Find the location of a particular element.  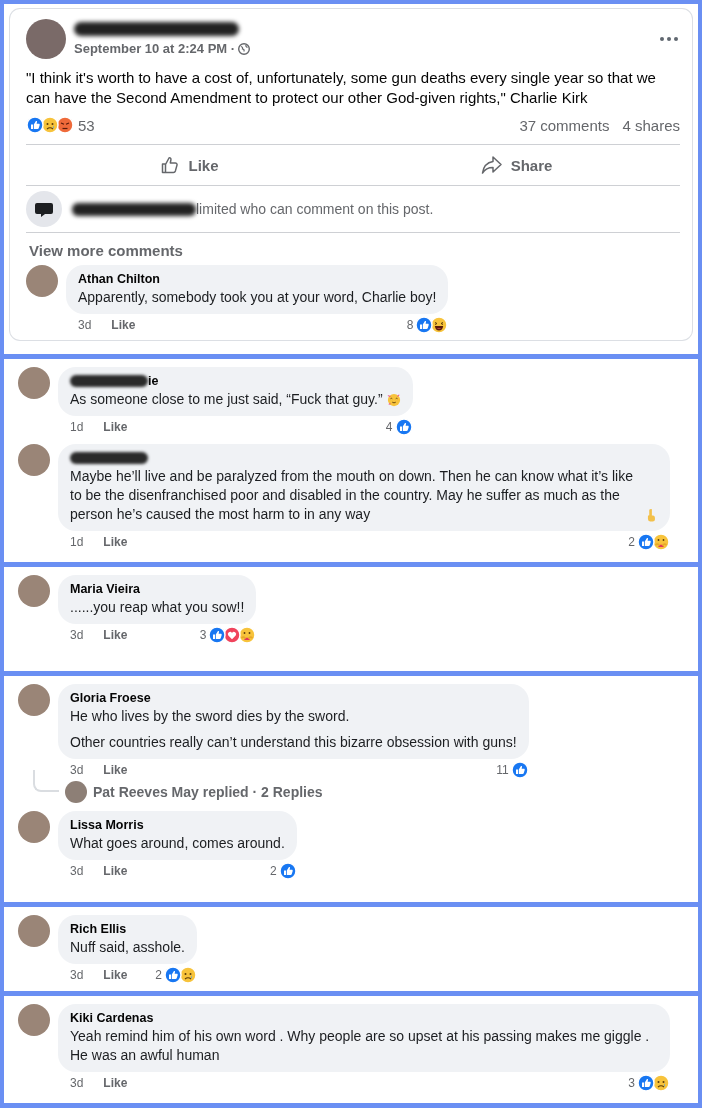

reaction-count: 8 is located at coordinates (410, 325).